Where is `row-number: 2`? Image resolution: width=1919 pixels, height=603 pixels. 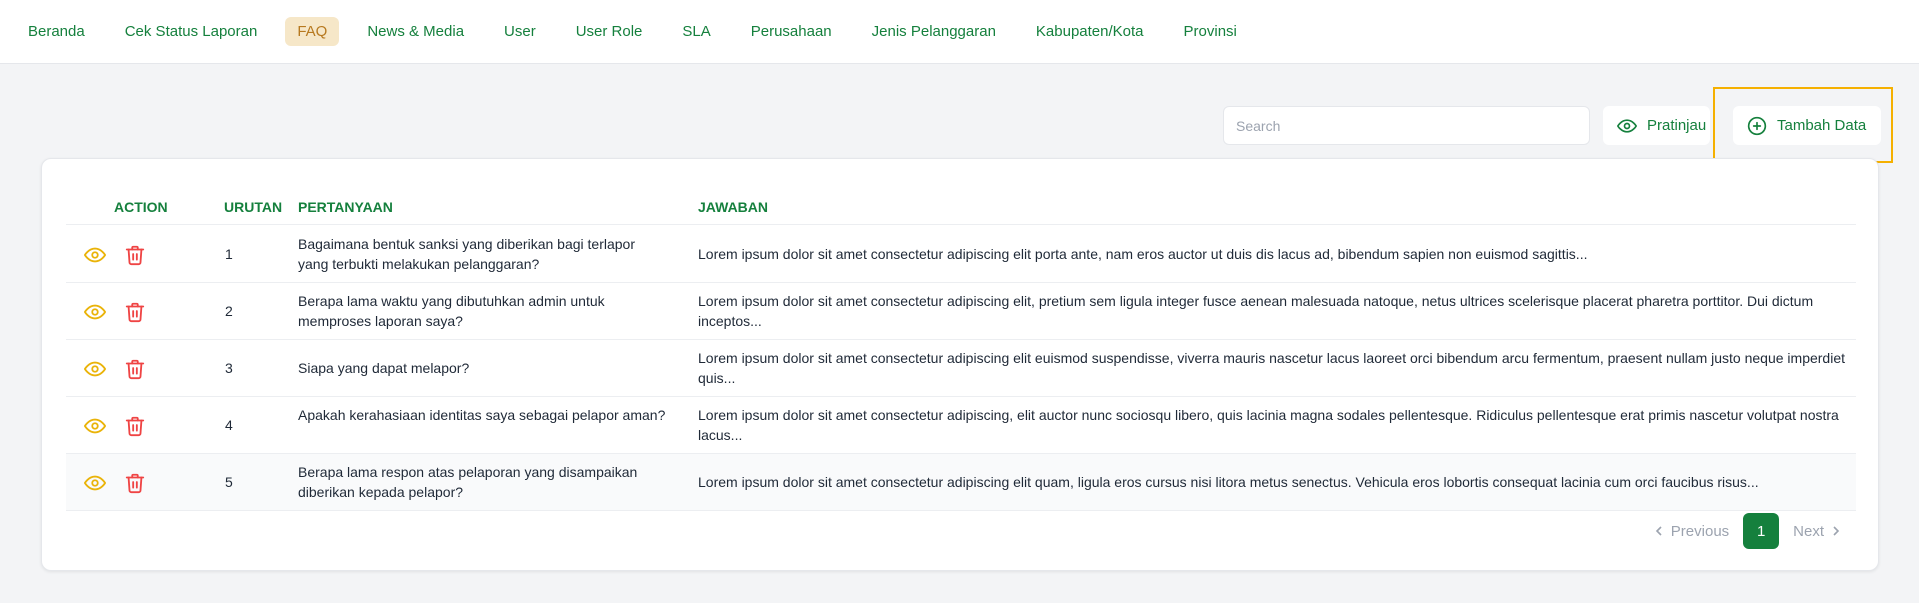 row-number: 2 is located at coordinates (229, 311).